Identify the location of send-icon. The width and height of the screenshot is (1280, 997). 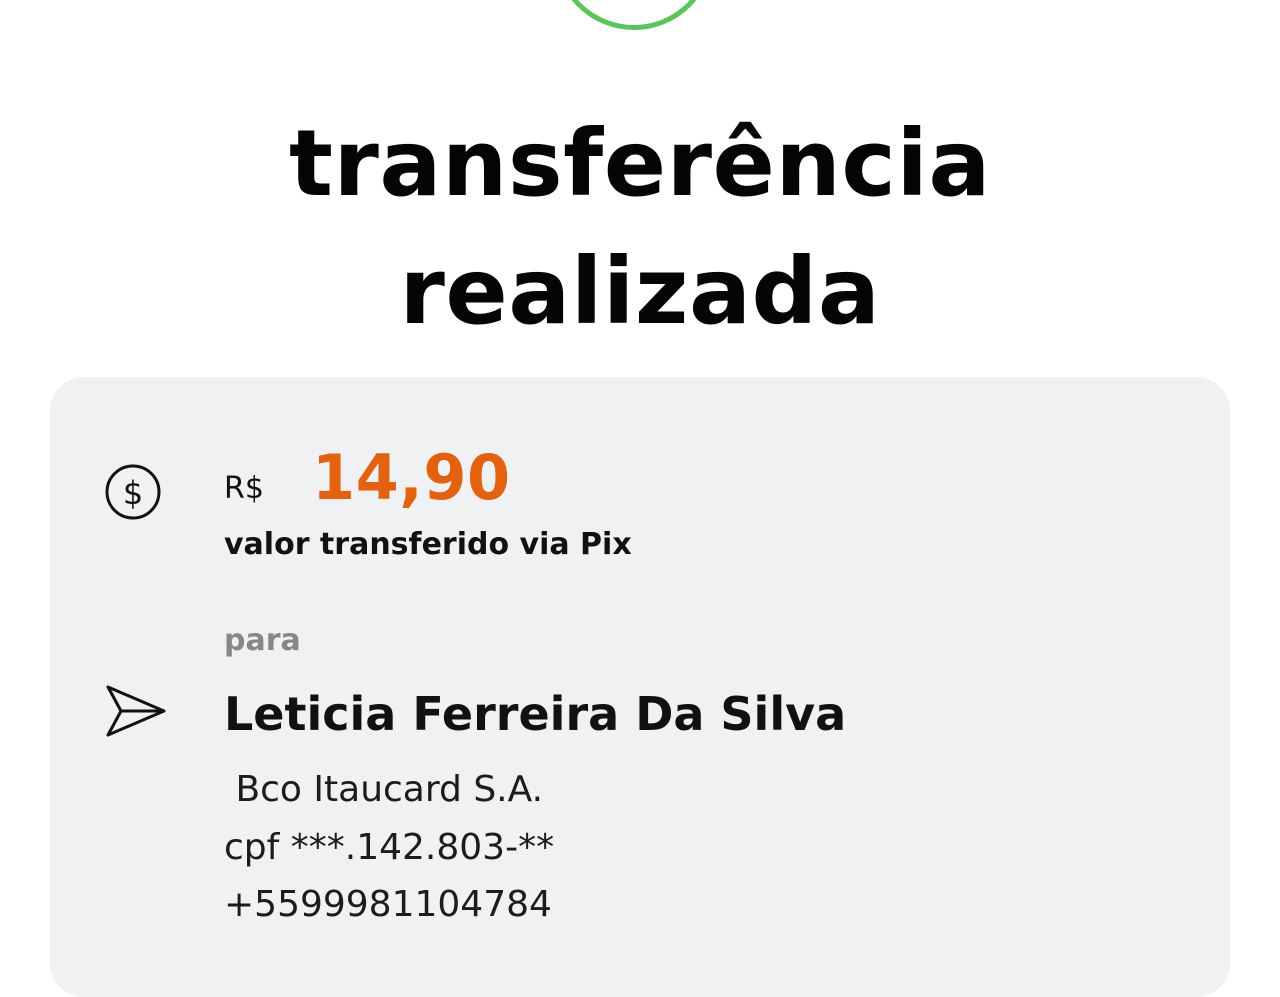
(136, 711).